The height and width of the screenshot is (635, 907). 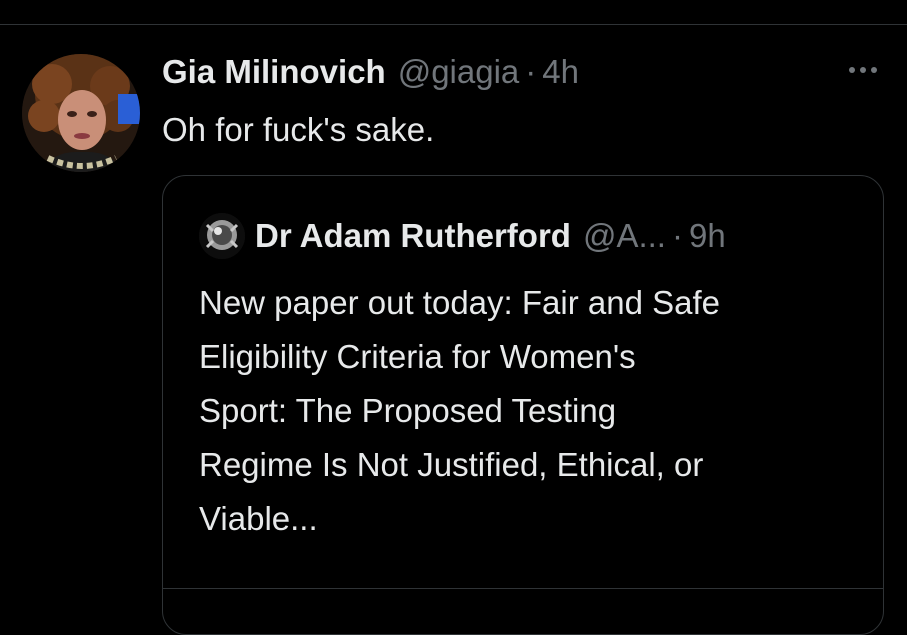 I want to click on quoted-text-line: New paper out today: Fair and Safe, so click(x=459, y=302).